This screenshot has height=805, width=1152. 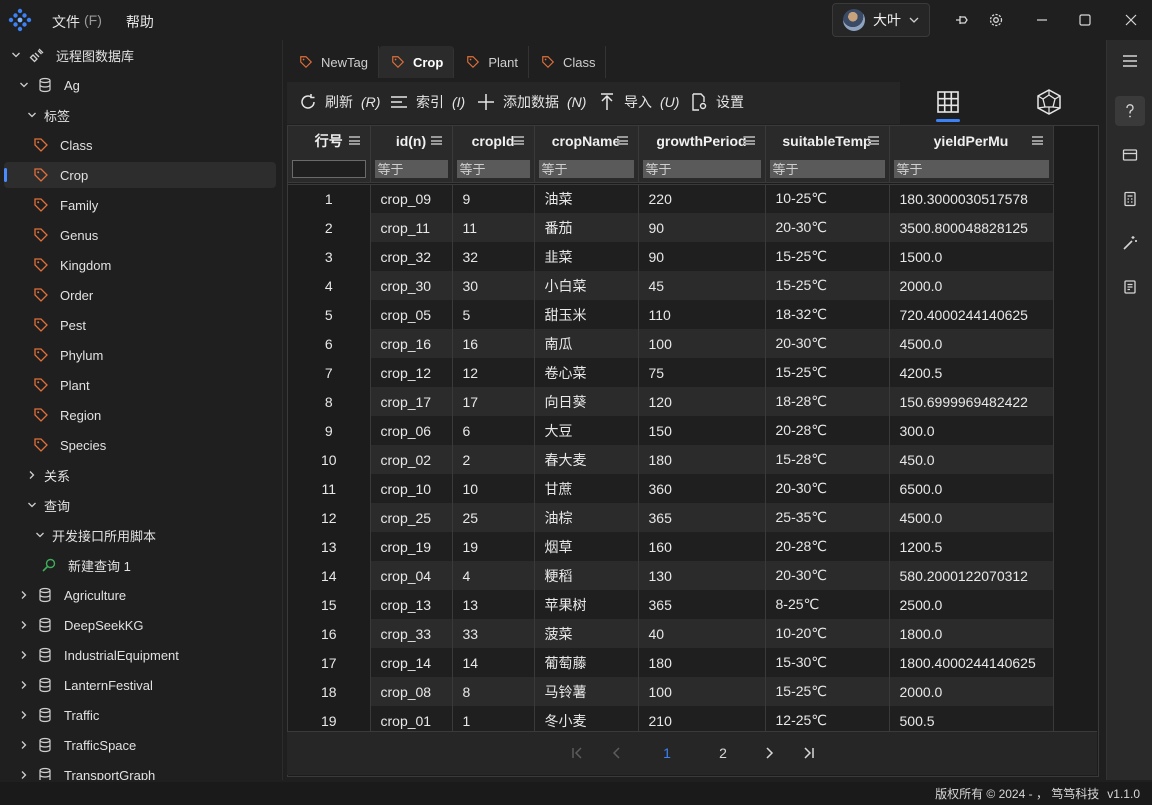 I want to click on table-cell: crop_10, so click(x=411, y=488).